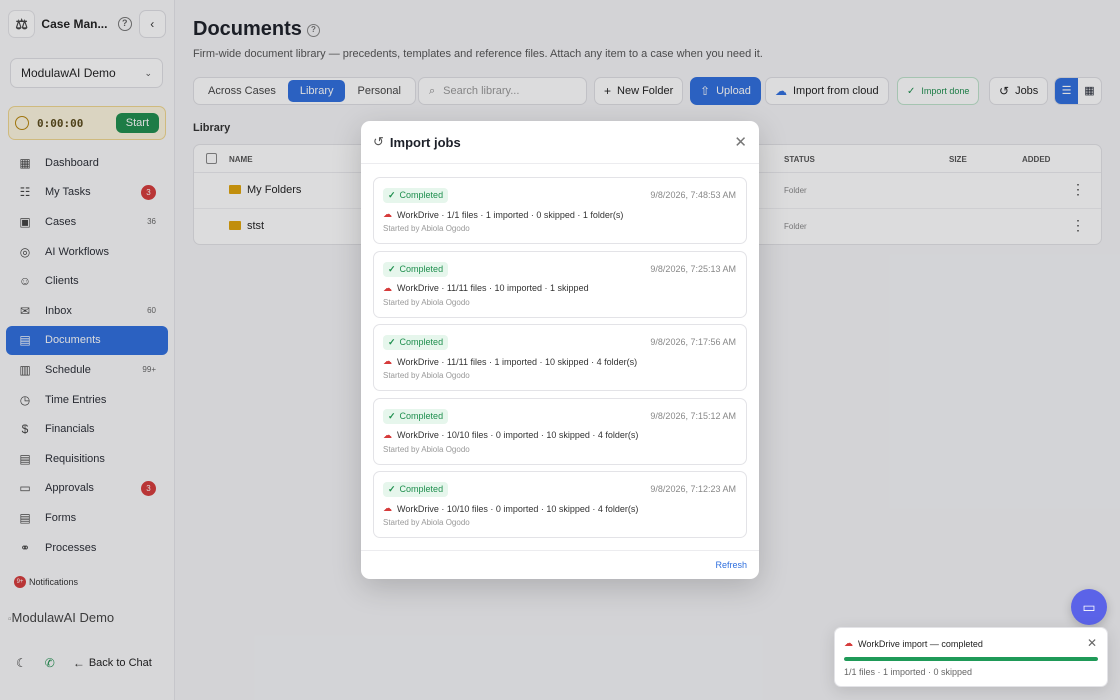  I want to click on job-timestamp: 9/8/2026, 7:25:13 AM, so click(693, 268).